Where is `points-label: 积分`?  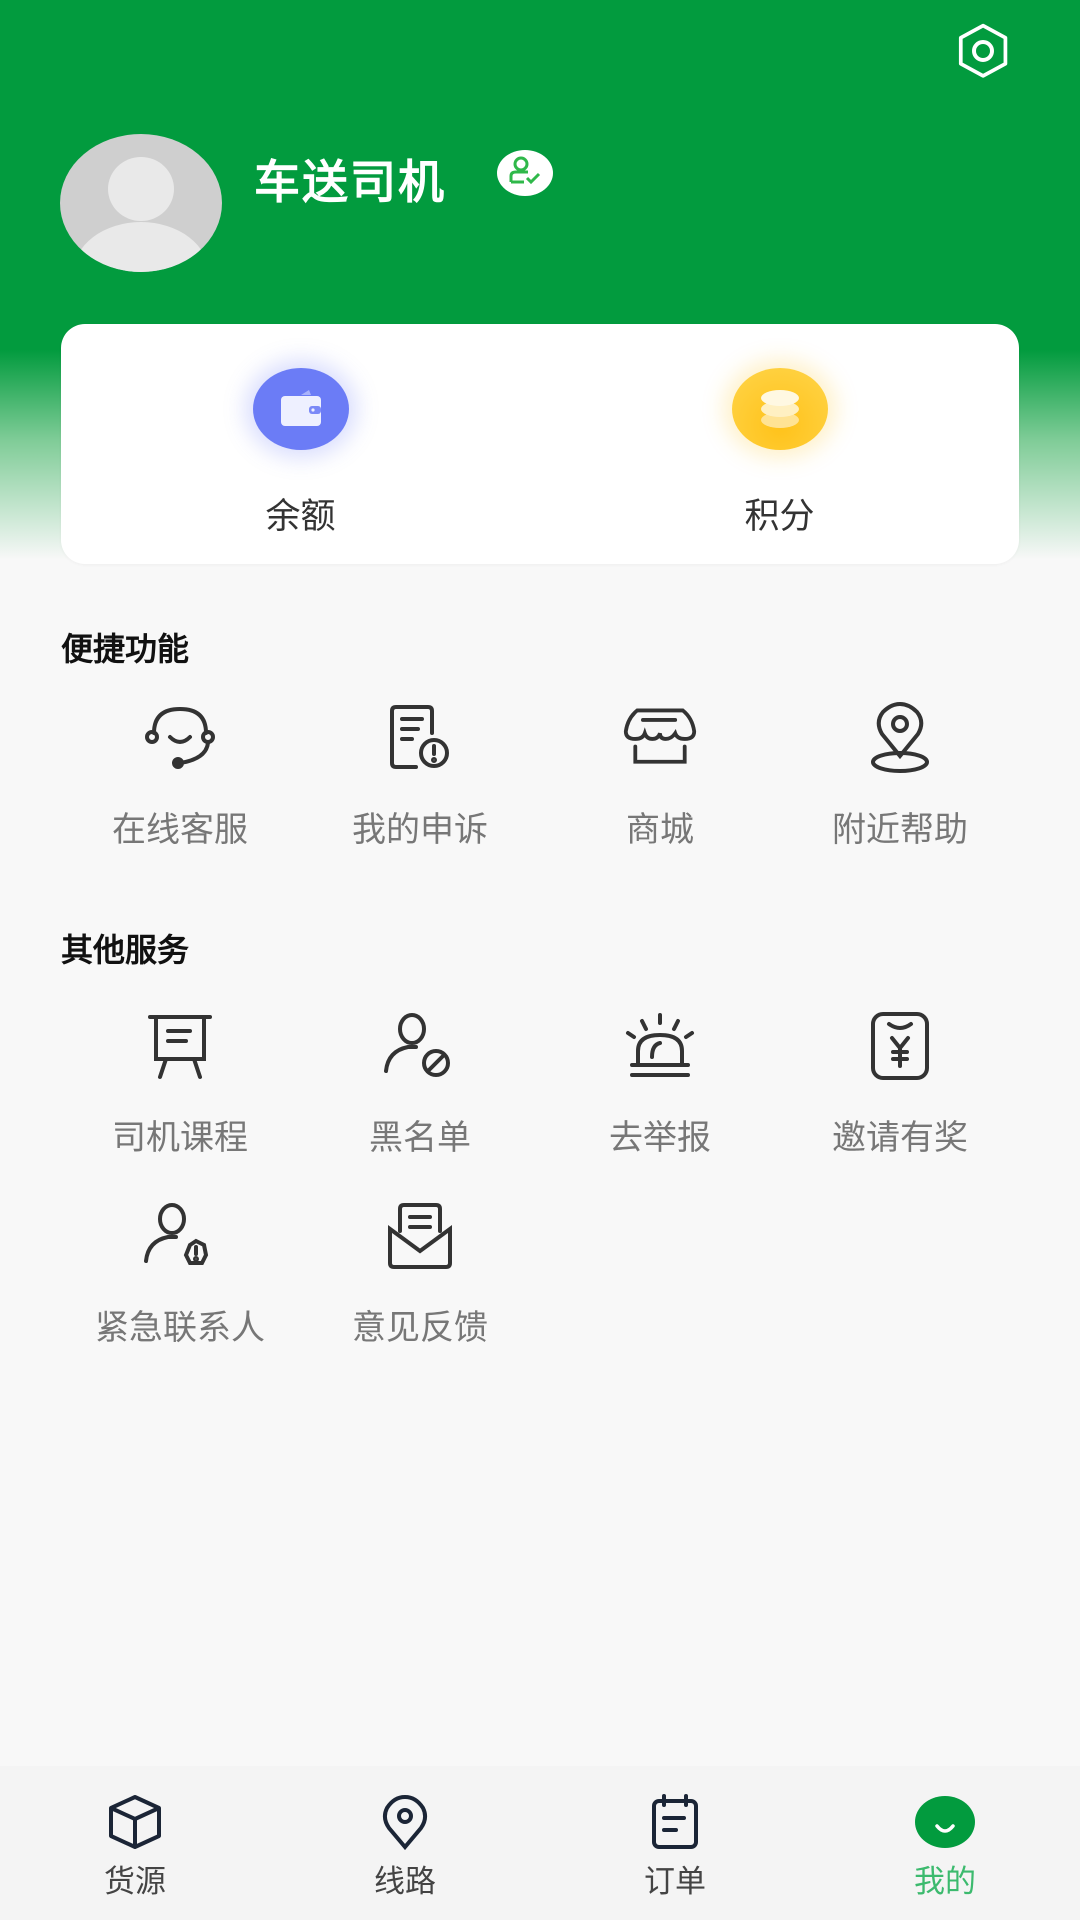
points-label: 积分 is located at coordinates (779, 517).